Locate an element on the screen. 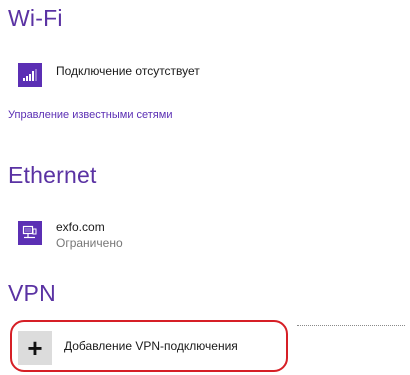 Image resolution: width=410 pixels, height=375 pixels. ethernet-section-title: Ethernet is located at coordinates (52, 175).